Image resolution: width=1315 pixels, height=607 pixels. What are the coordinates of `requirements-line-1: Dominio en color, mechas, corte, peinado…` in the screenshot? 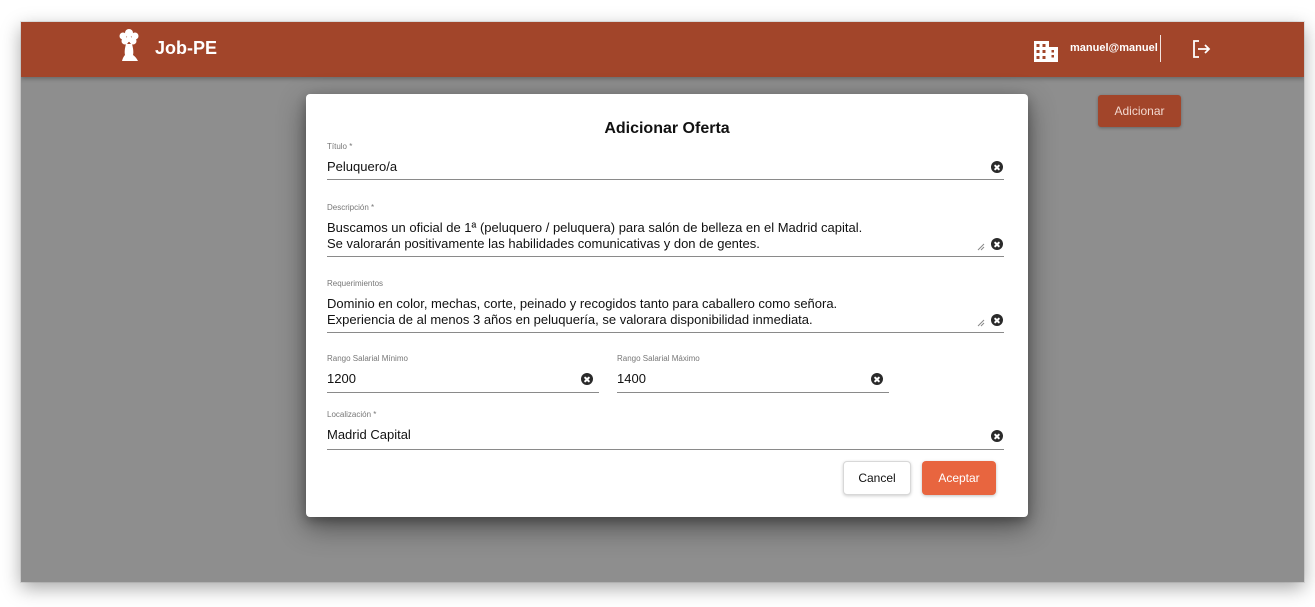 It's located at (582, 303).